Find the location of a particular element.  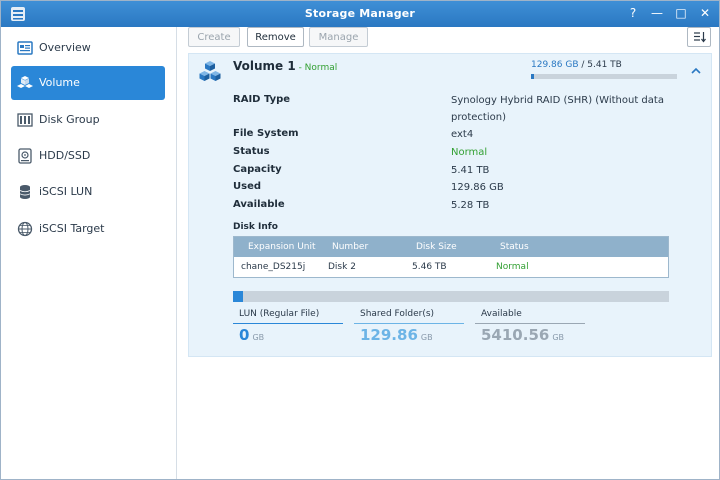

sidebar-item-iscsi-lun: iSCSI LUN is located at coordinates (88, 192).